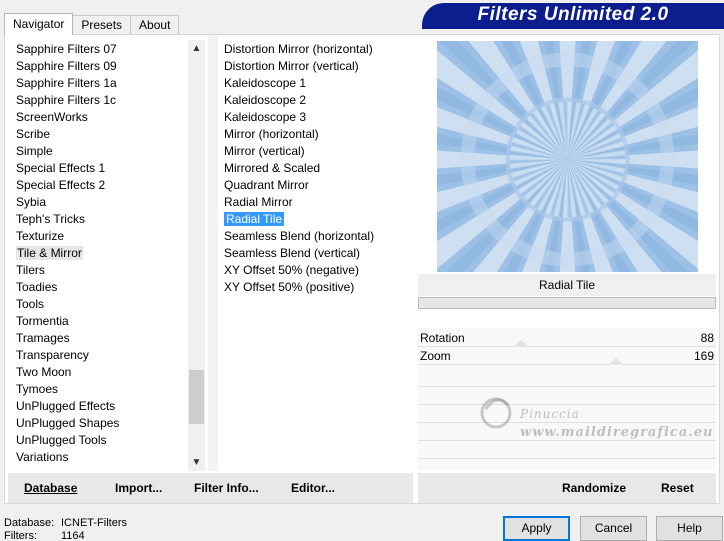 The height and width of the screenshot is (541, 724). I want to click on list-item-label: Sybia, so click(31, 202).